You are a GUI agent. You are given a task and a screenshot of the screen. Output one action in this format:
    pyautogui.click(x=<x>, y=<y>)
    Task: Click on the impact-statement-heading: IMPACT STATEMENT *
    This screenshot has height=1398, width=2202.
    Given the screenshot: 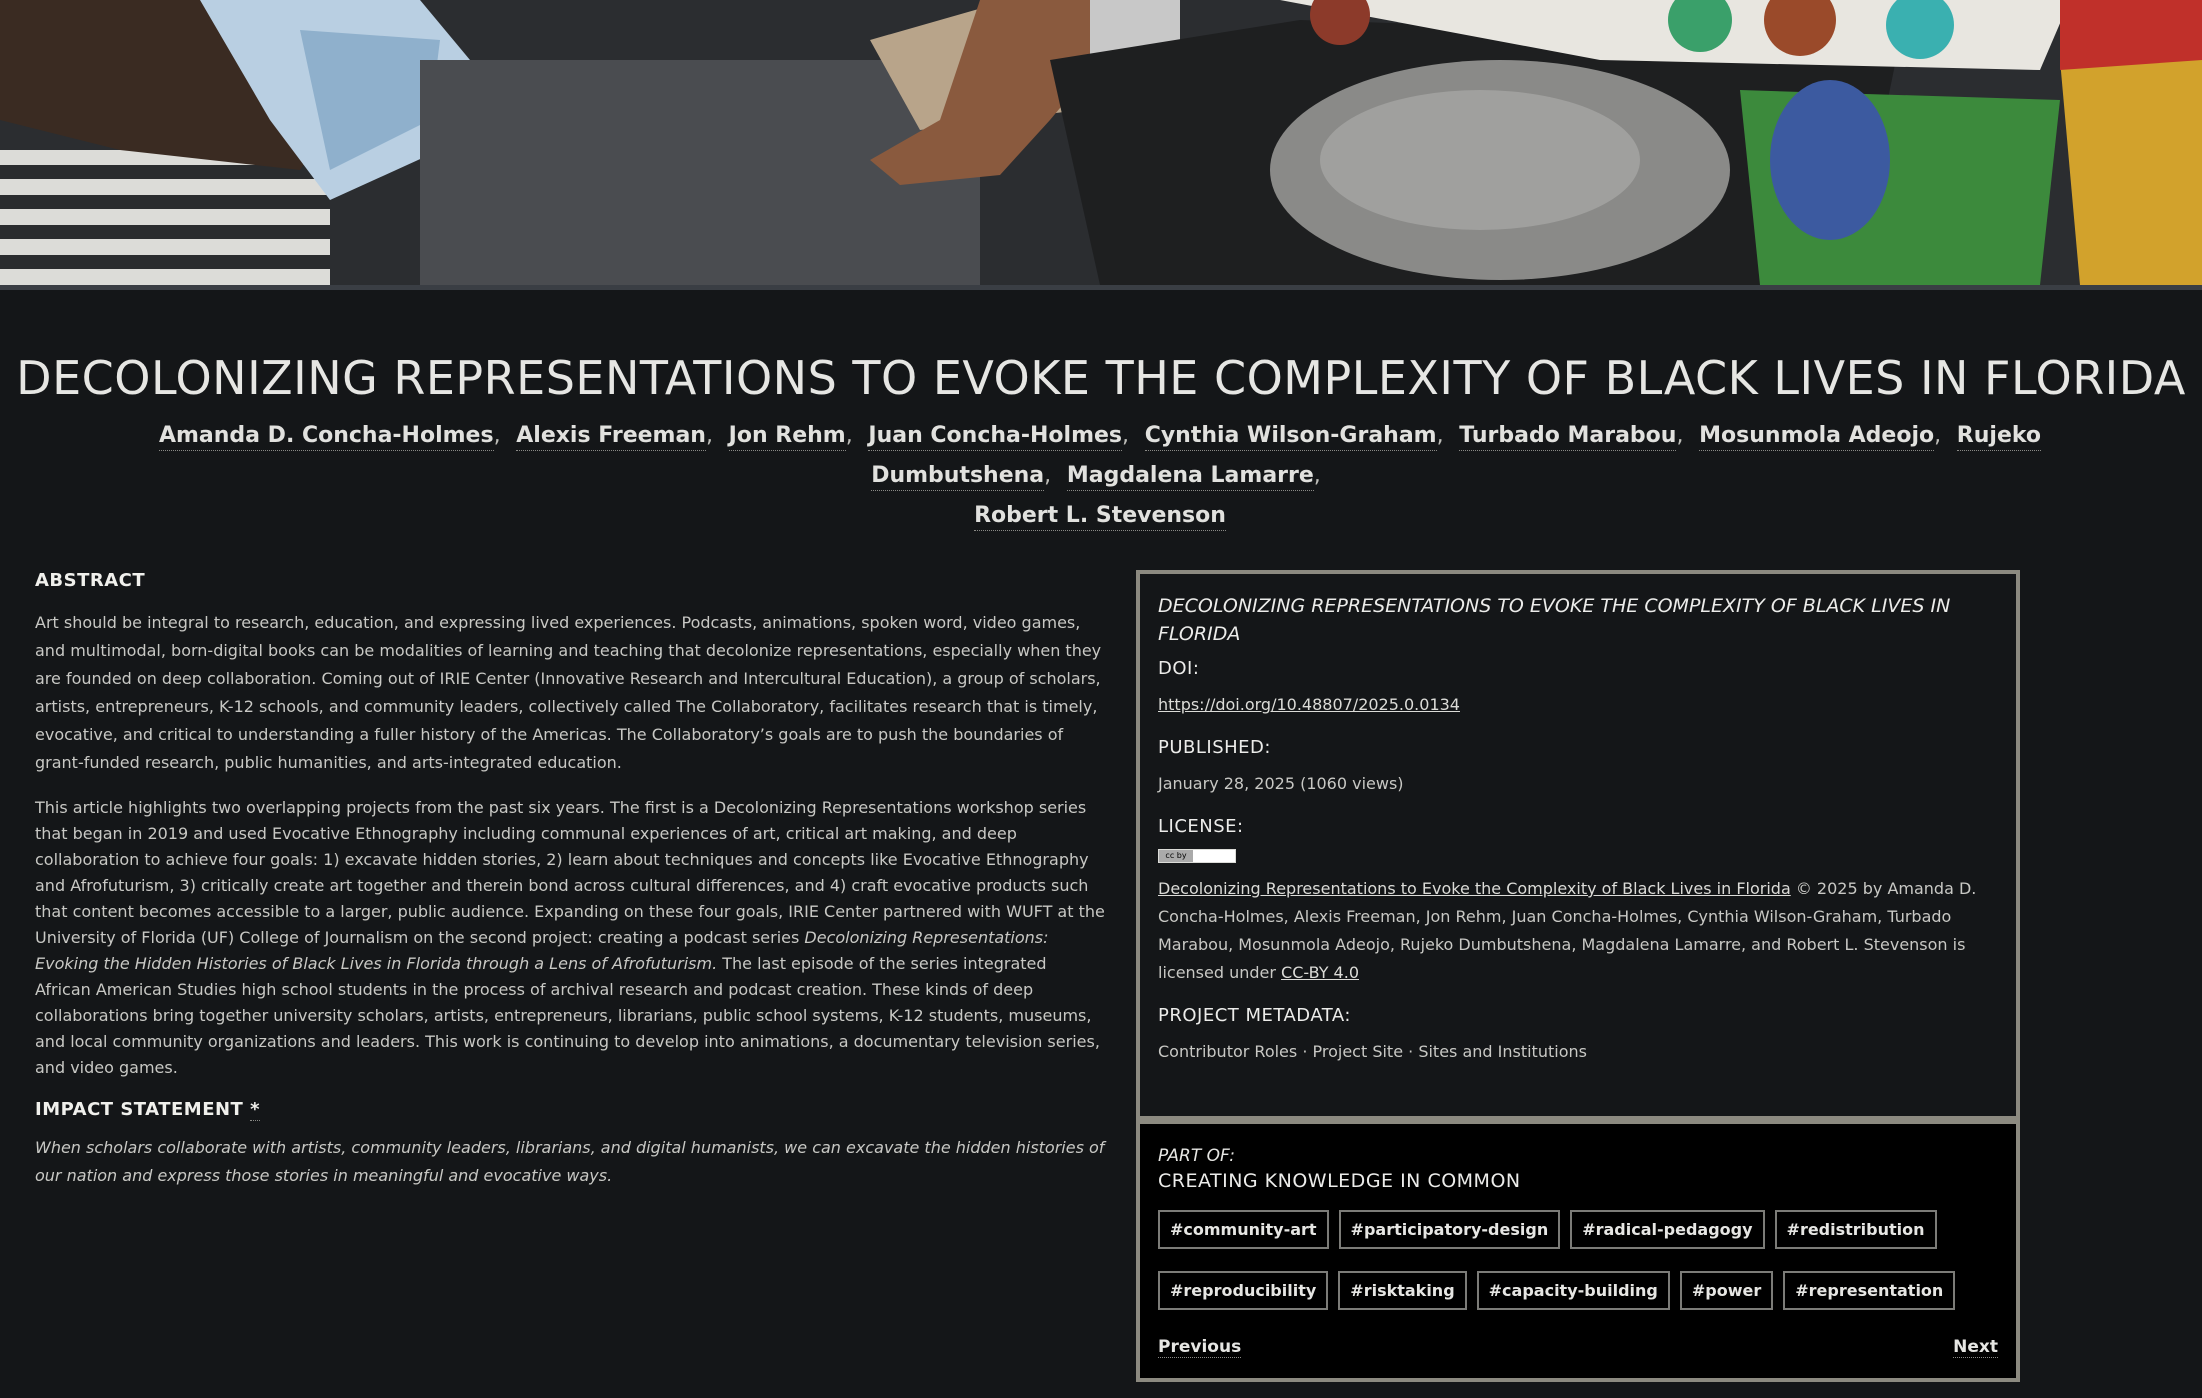 What is the action you would take?
    pyautogui.click(x=570, y=1110)
    